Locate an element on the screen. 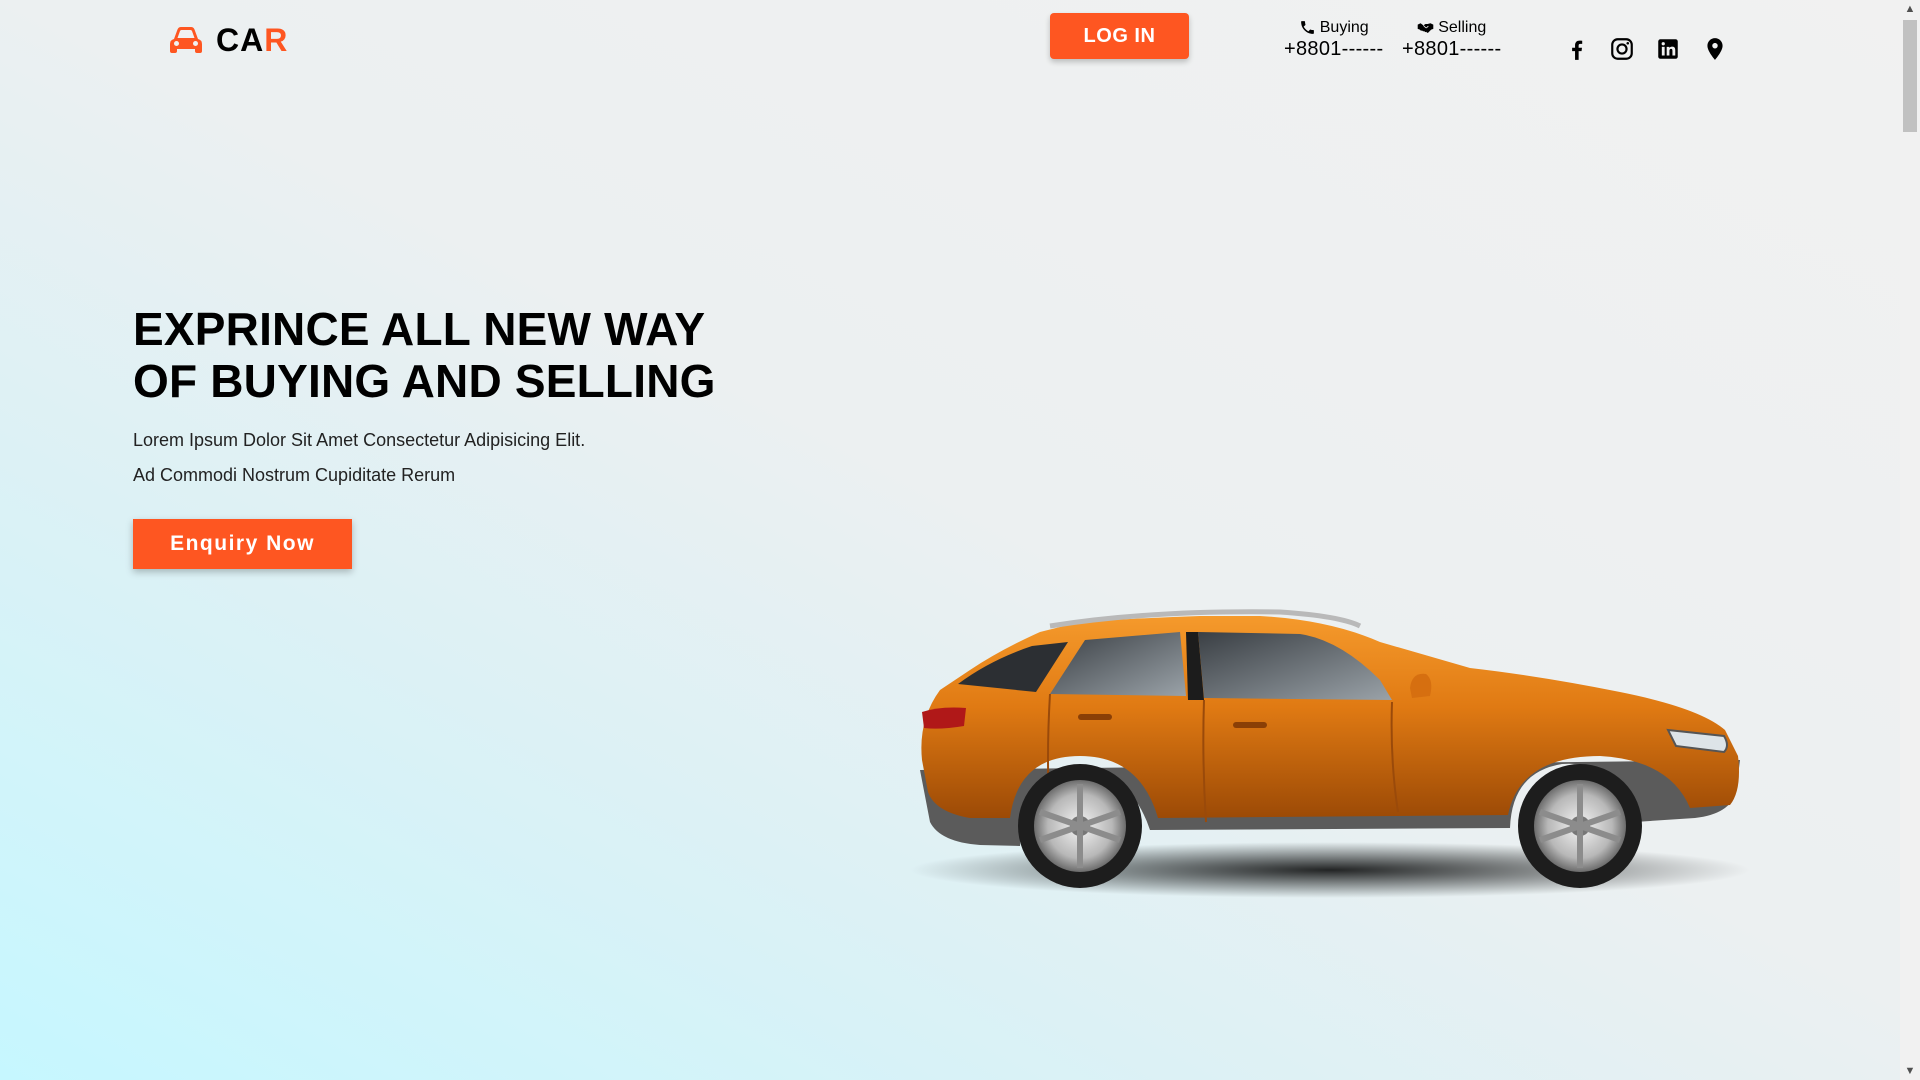  scroll-thumb is located at coordinates (1910, 76).